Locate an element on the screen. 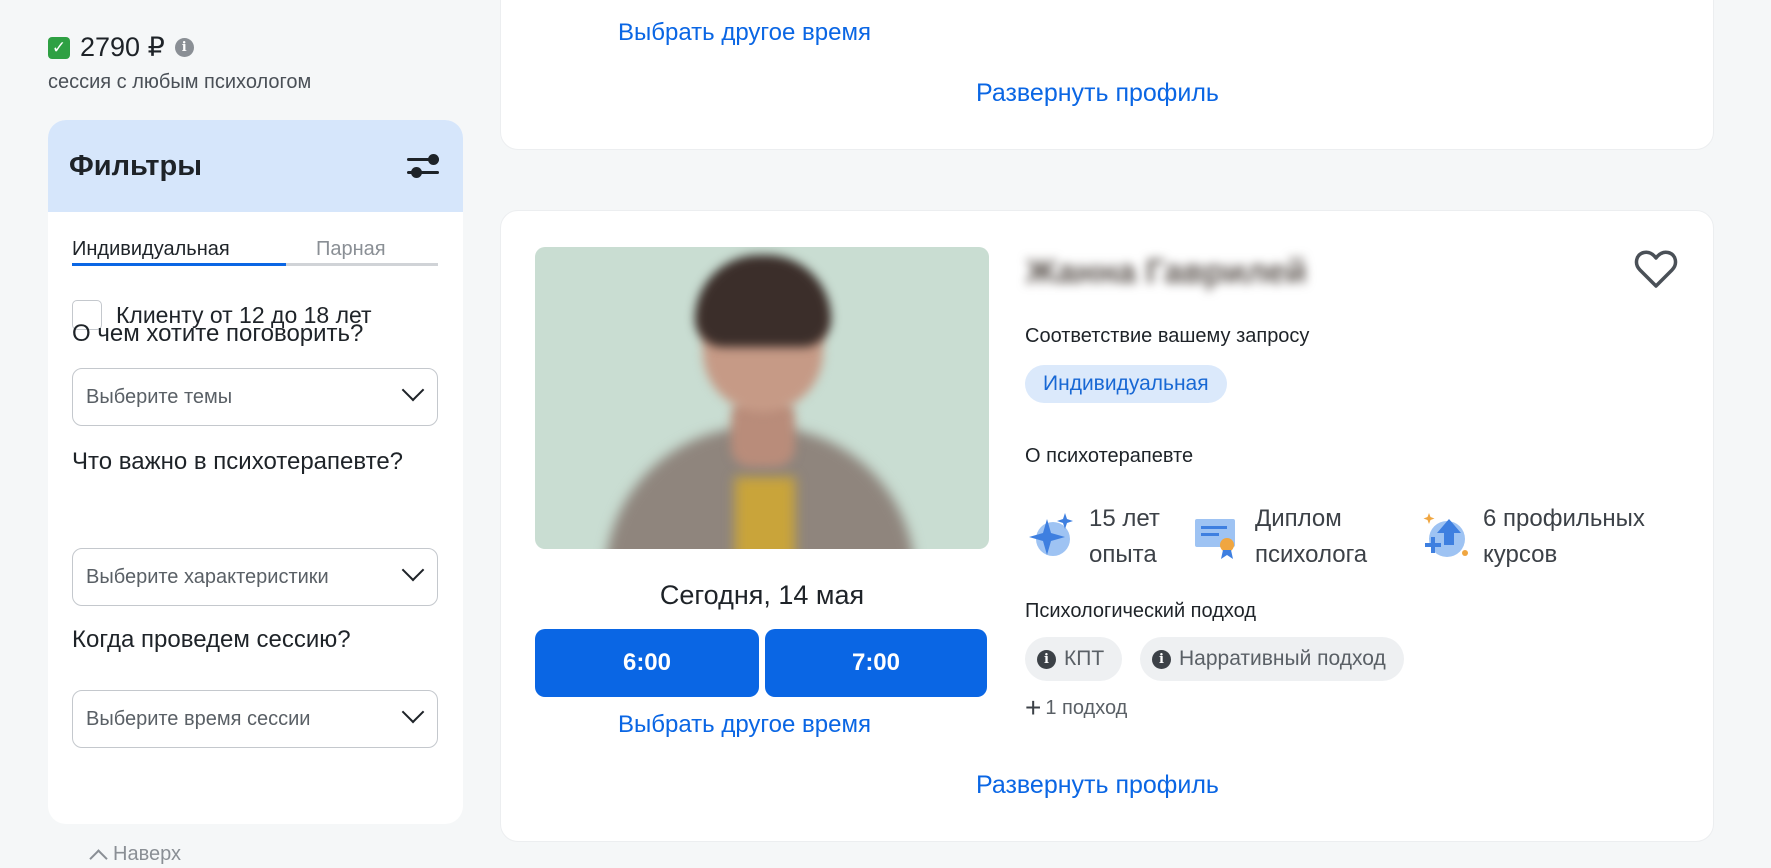  price-row: ✓ 2790 ₽ i is located at coordinates (121, 47).